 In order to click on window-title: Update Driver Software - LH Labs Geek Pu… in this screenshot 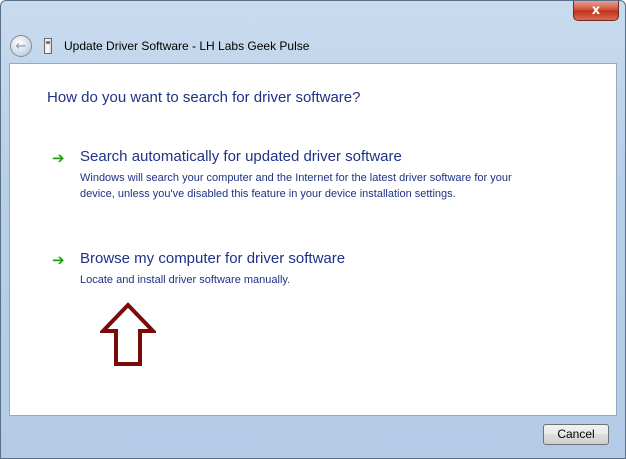, I will do `click(187, 46)`.